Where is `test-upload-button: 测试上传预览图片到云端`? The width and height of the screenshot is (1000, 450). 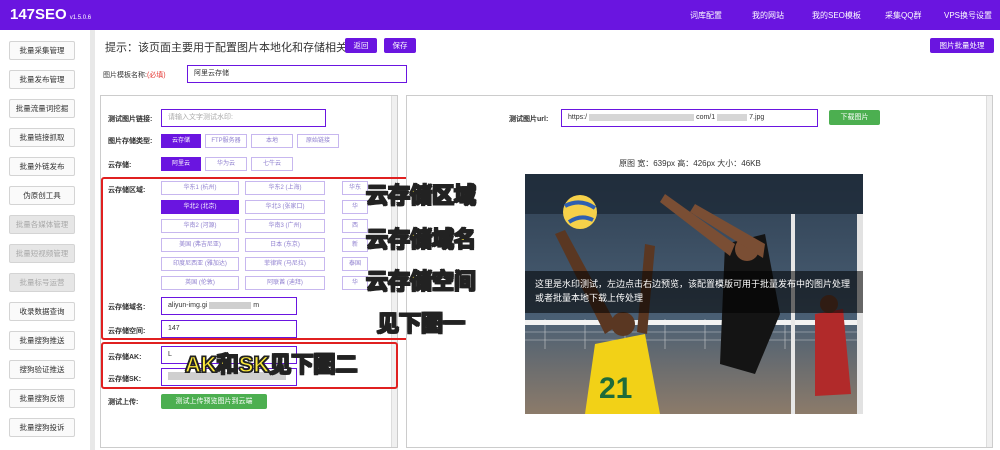
test-upload-button: 测试上传预览图片到云端 is located at coordinates (214, 401).